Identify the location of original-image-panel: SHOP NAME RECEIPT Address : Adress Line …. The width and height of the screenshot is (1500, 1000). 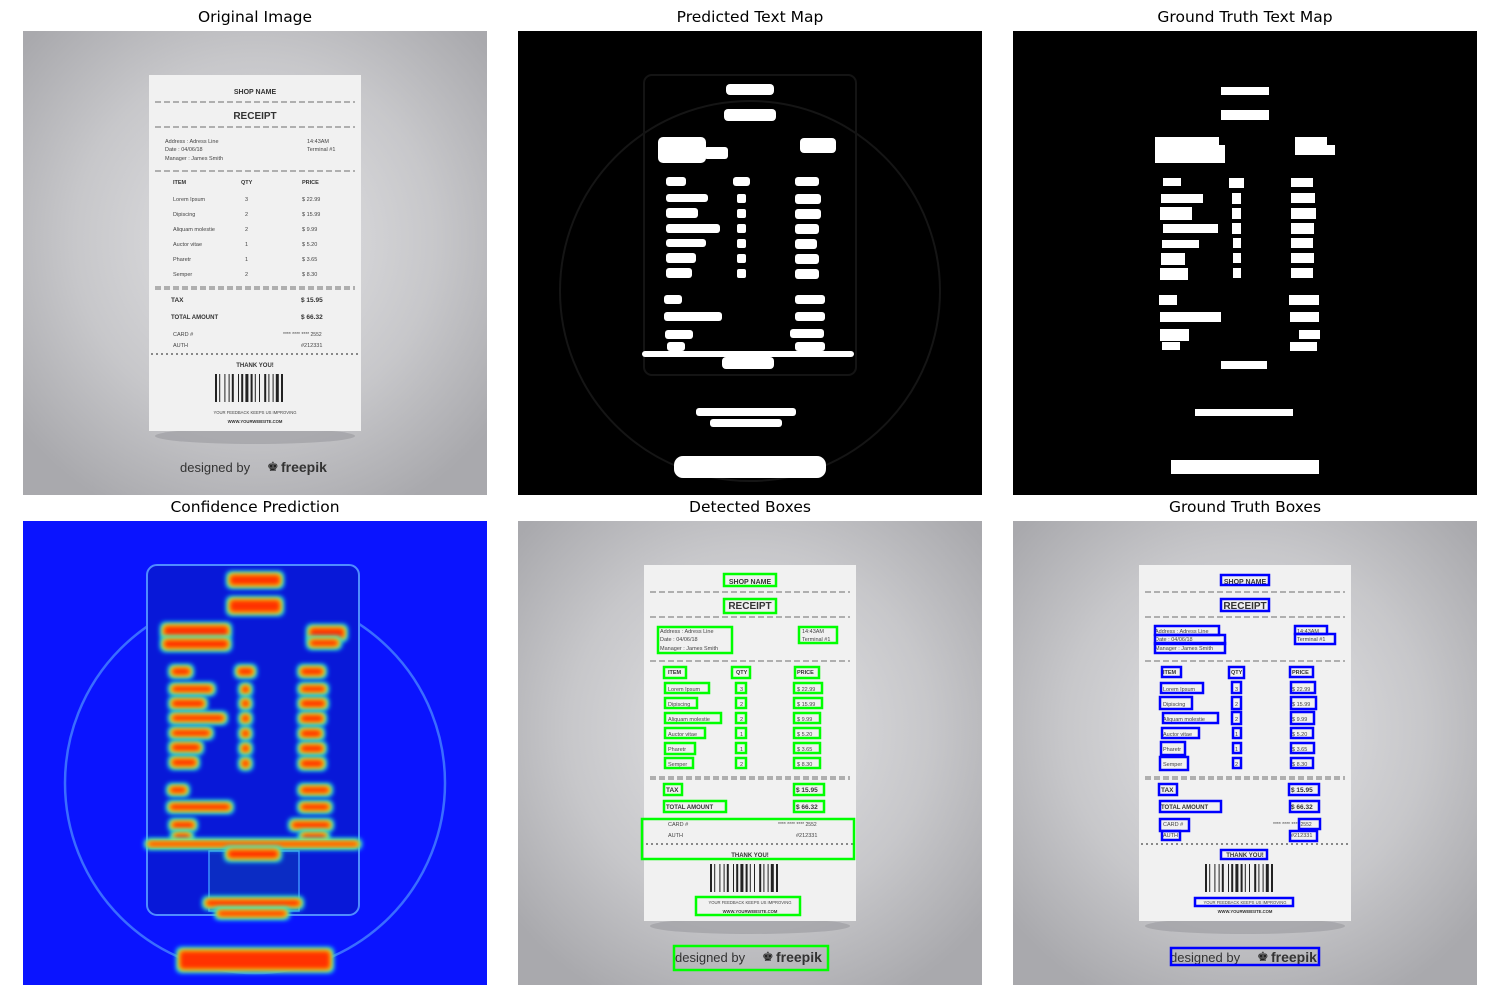
(255, 263).